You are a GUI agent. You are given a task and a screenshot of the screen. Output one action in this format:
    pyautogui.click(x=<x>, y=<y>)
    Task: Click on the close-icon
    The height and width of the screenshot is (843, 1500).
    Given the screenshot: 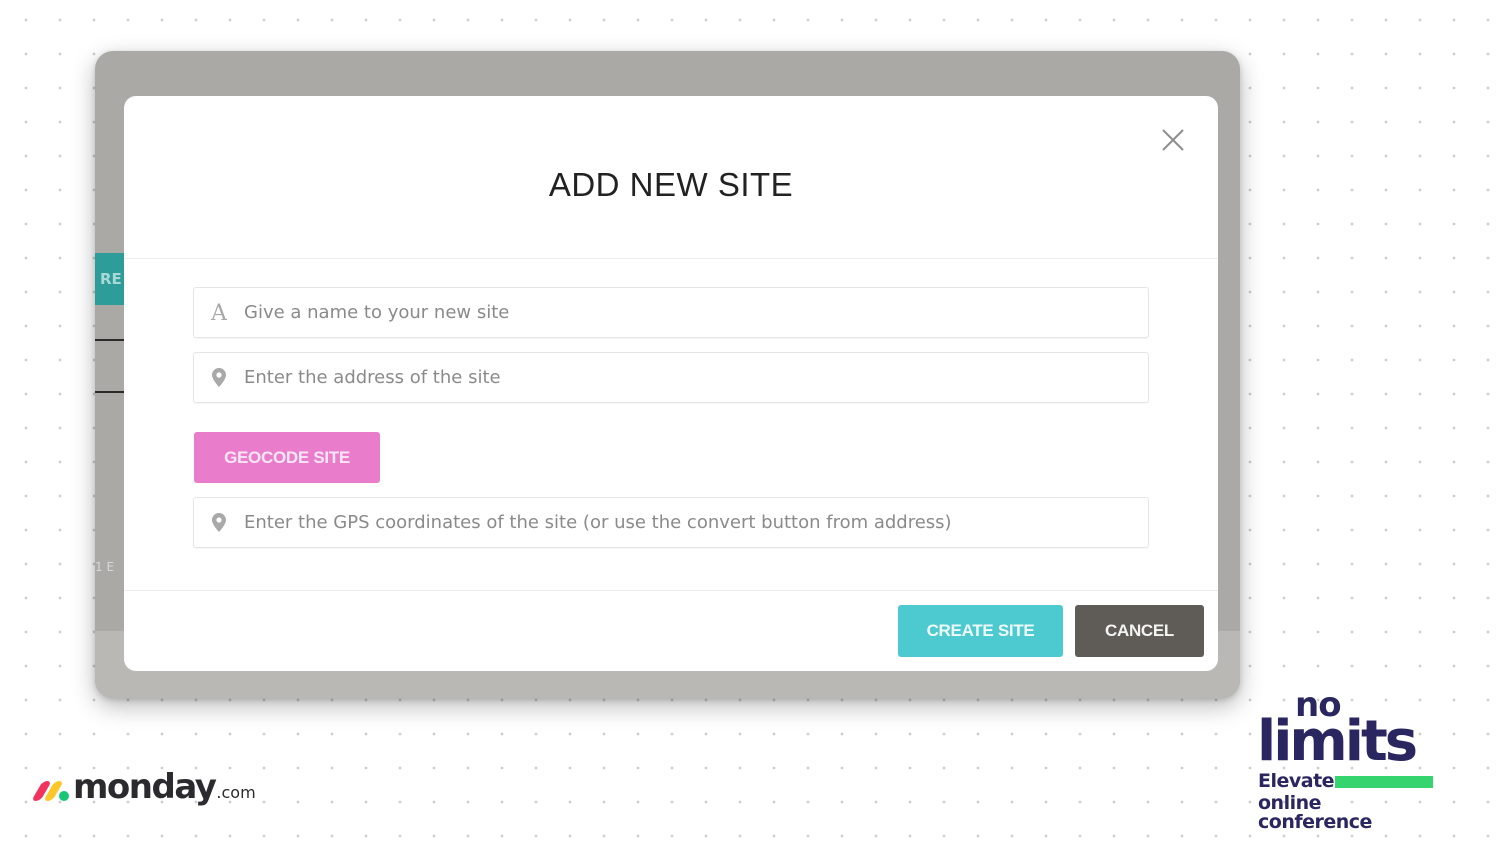 What is the action you would take?
    pyautogui.click(x=1173, y=140)
    